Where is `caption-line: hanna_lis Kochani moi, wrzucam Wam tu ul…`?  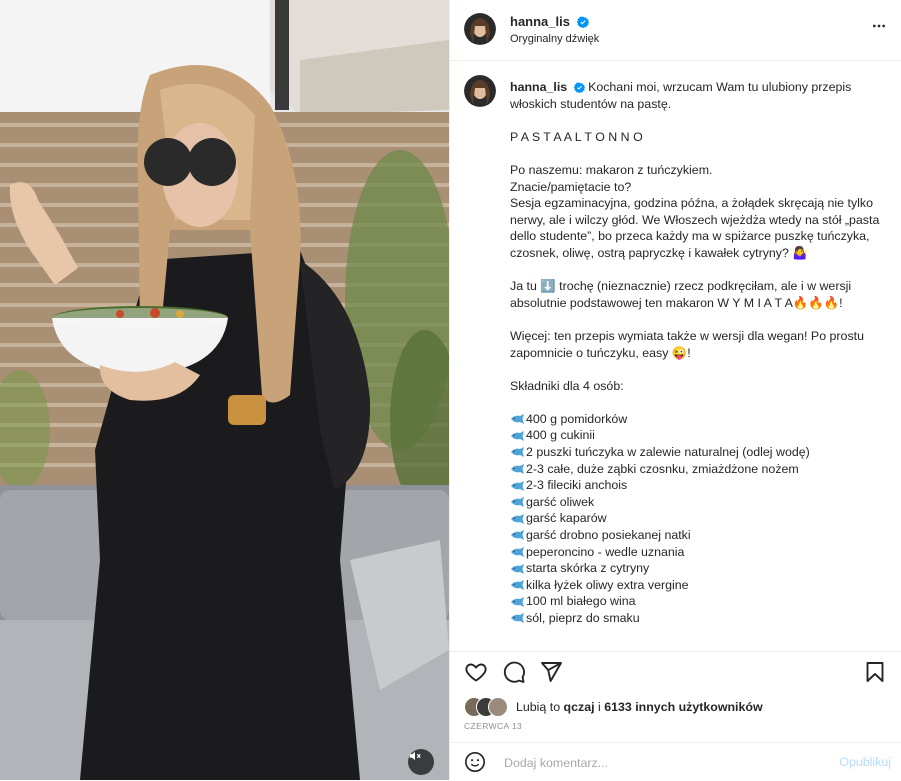
caption-line: hanna_lis Kochani moi, wrzucam Wam tu ul… is located at coordinates (695, 95).